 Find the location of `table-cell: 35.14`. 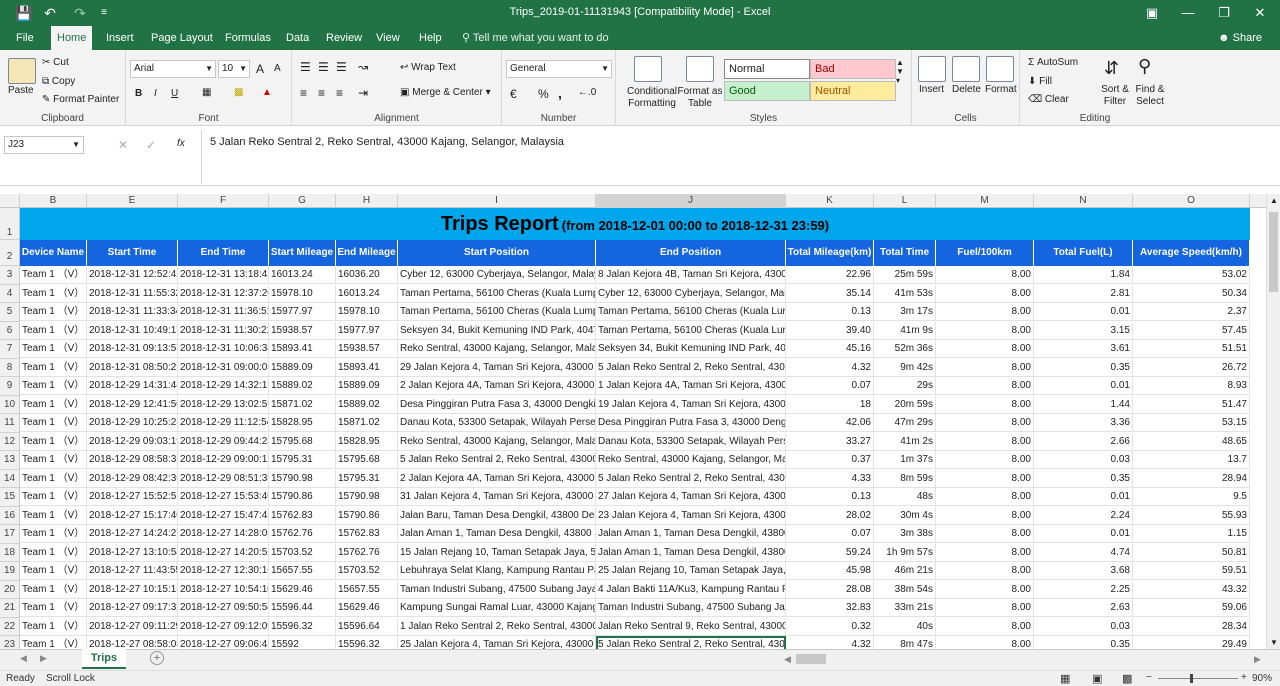

table-cell: 35.14 is located at coordinates (830, 293).